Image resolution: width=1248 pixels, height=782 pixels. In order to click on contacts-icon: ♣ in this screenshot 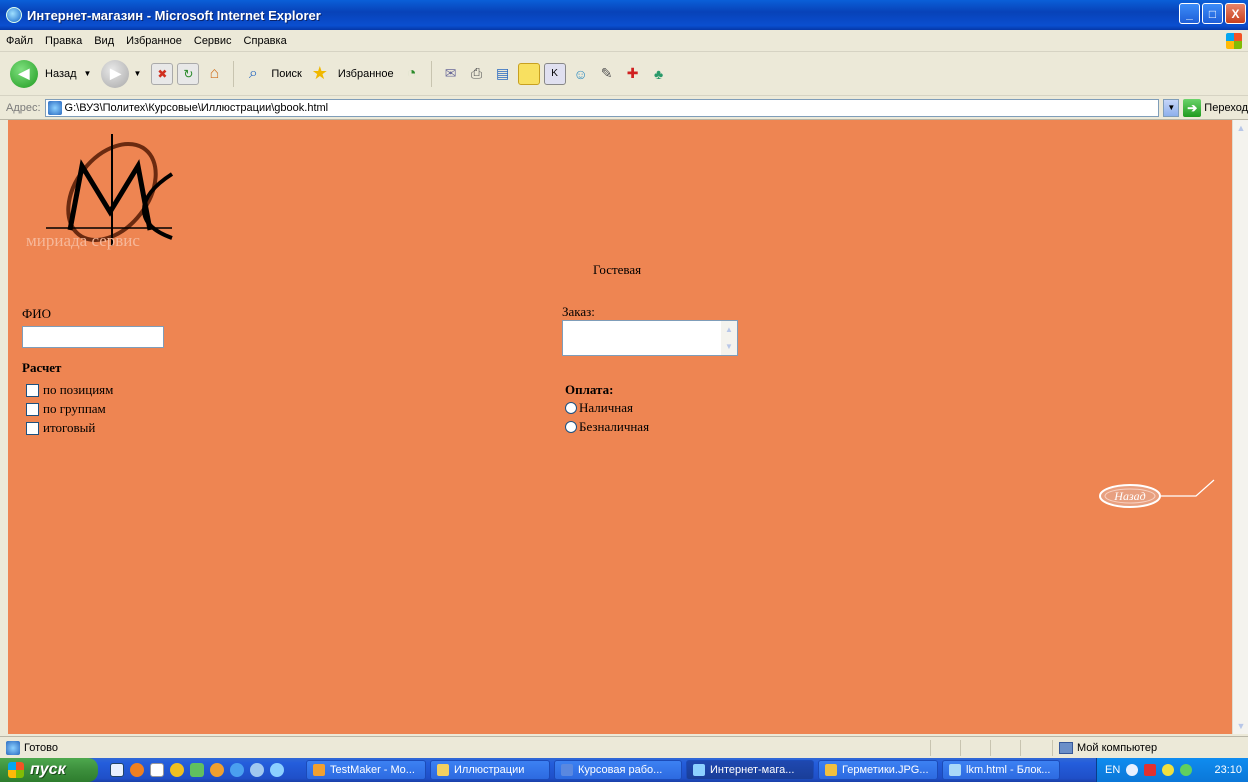, I will do `click(659, 74)`.